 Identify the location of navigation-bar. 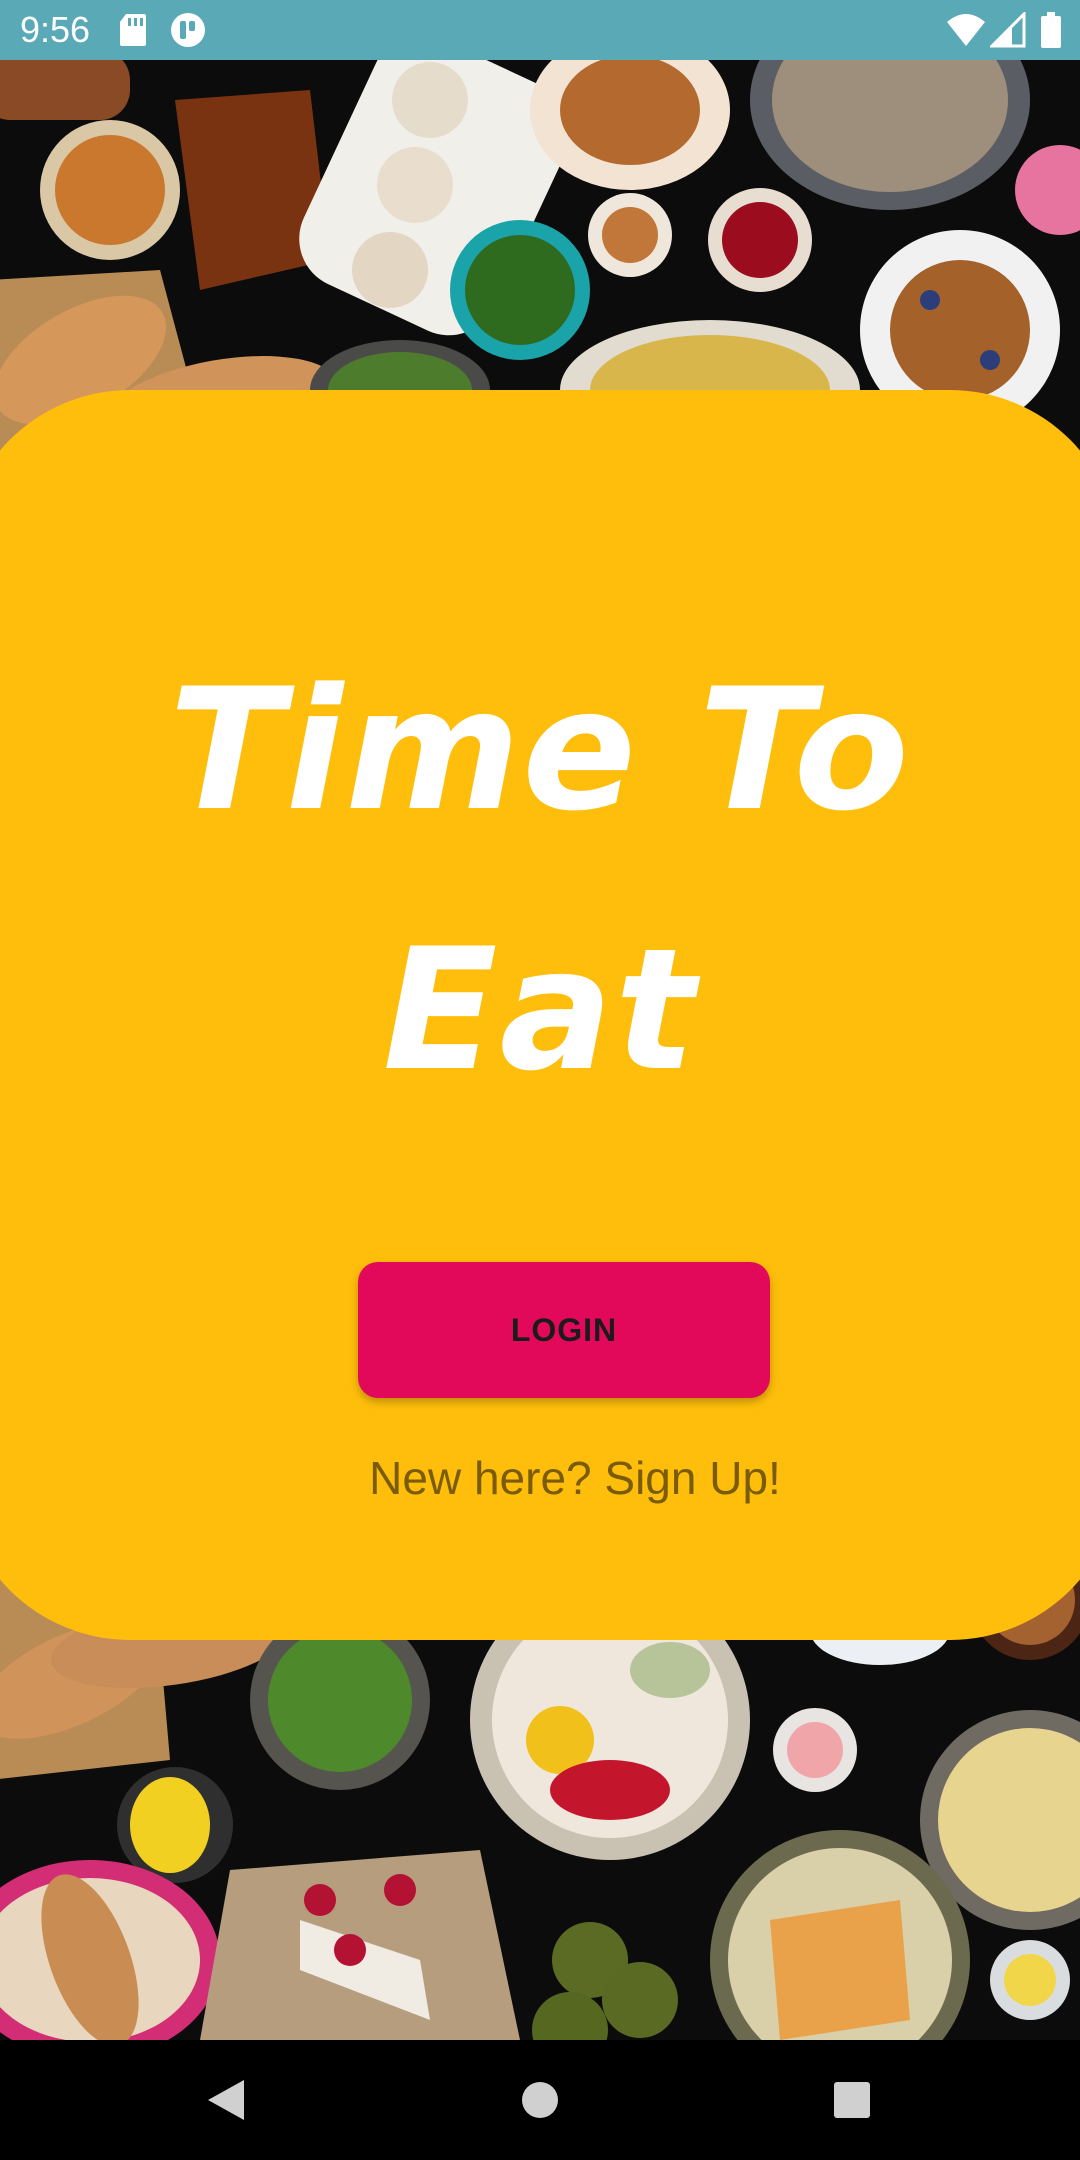
(540, 2100).